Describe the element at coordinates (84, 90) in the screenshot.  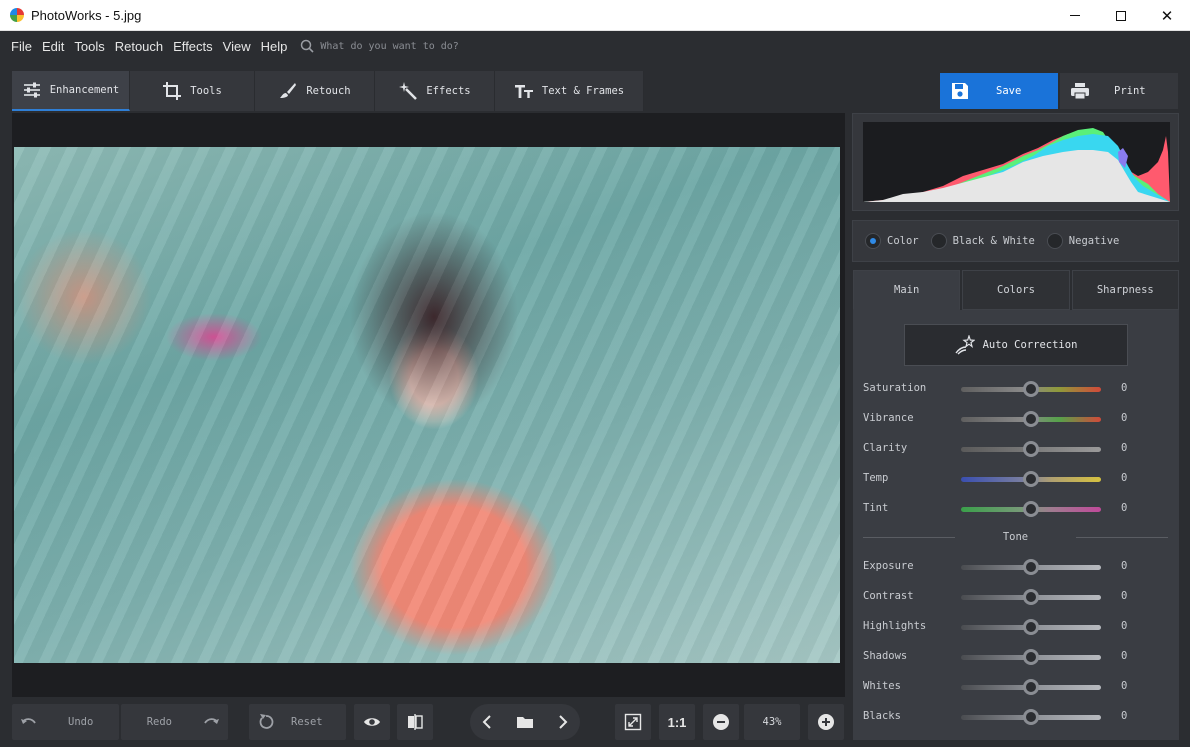
I see `tab-label: Enhancement` at that location.